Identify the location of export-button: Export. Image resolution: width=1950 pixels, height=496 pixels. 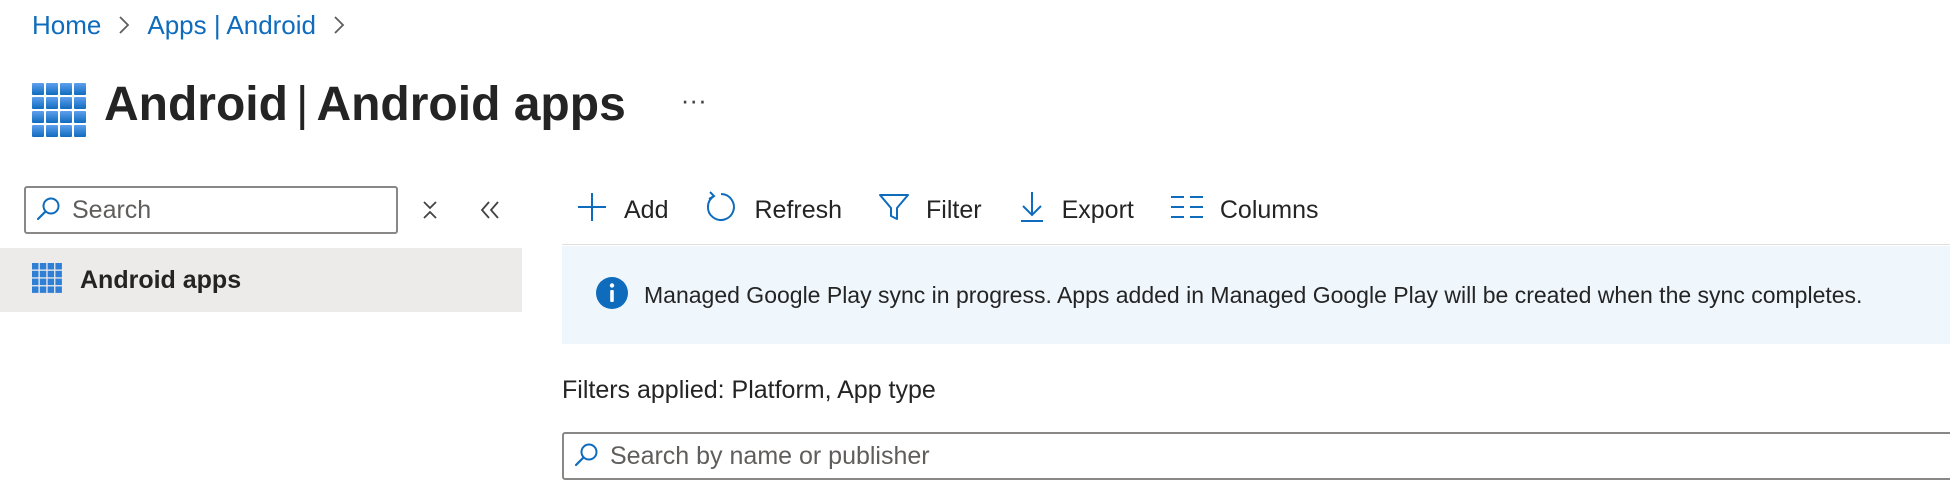
(1075, 210).